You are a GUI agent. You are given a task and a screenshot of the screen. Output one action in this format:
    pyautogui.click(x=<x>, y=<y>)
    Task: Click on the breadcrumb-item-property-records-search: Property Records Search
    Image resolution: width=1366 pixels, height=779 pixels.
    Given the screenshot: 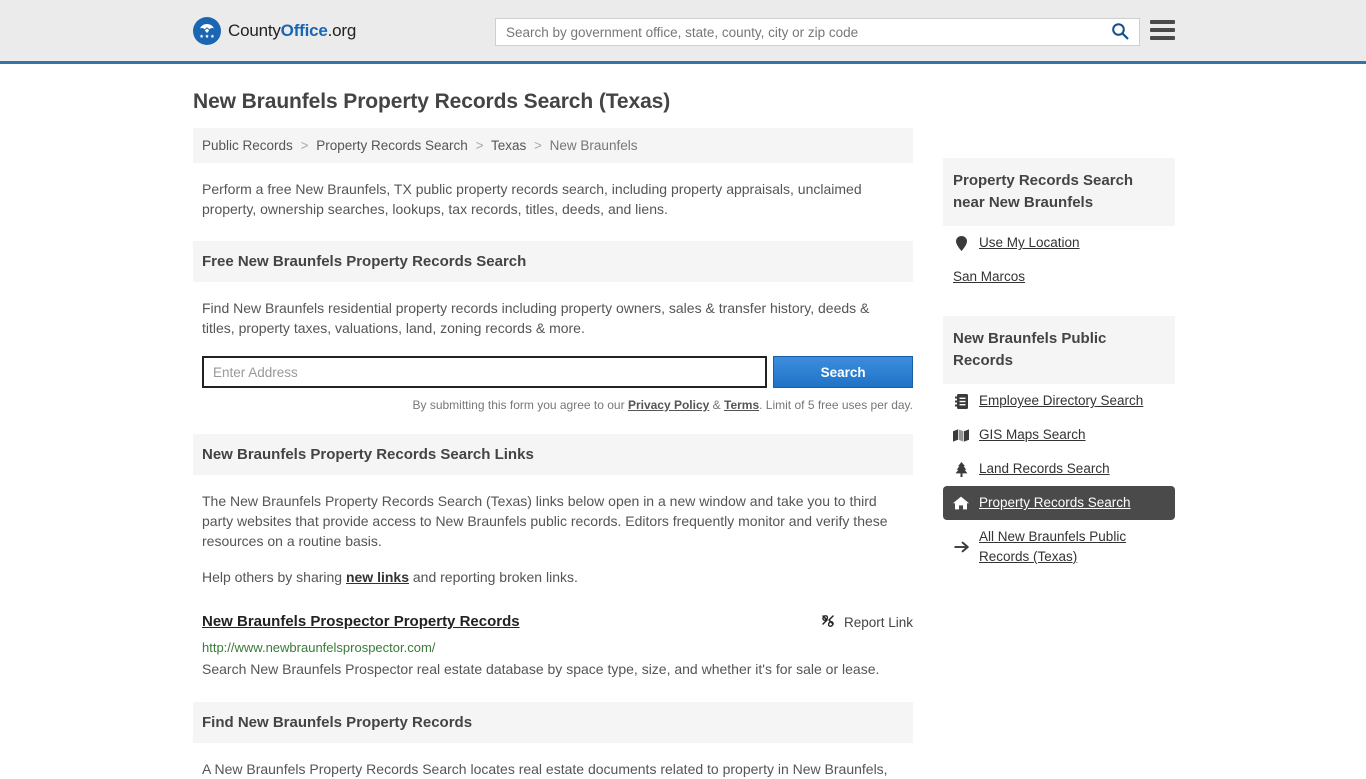 What is the action you would take?
    pyautogui.click(x=392, y=145)
    